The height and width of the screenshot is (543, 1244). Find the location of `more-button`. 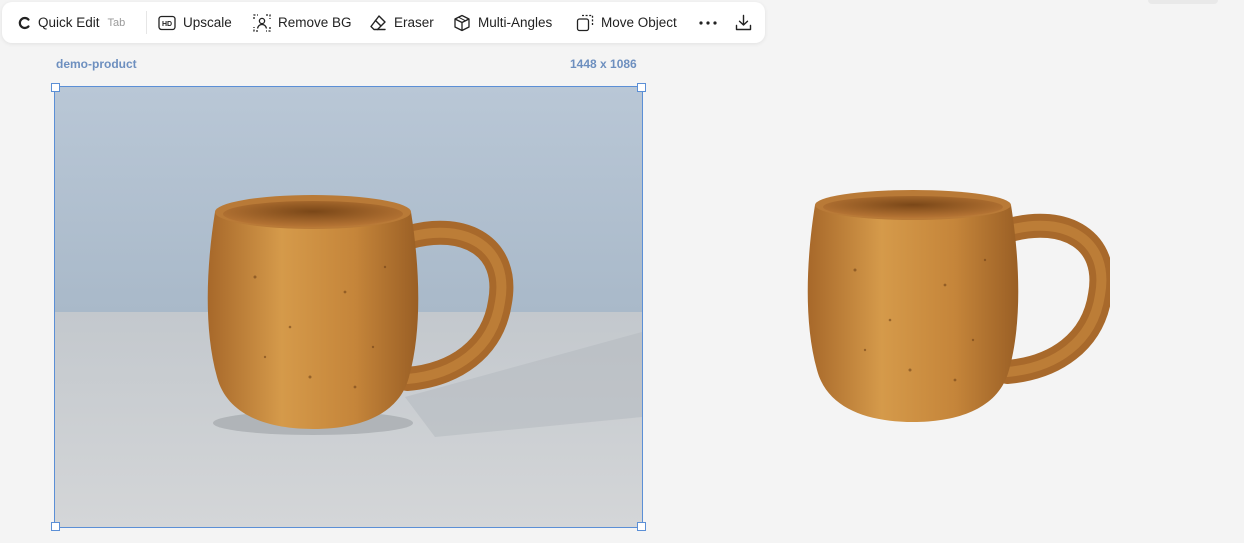

more-button is located at coordinates (708, 22).